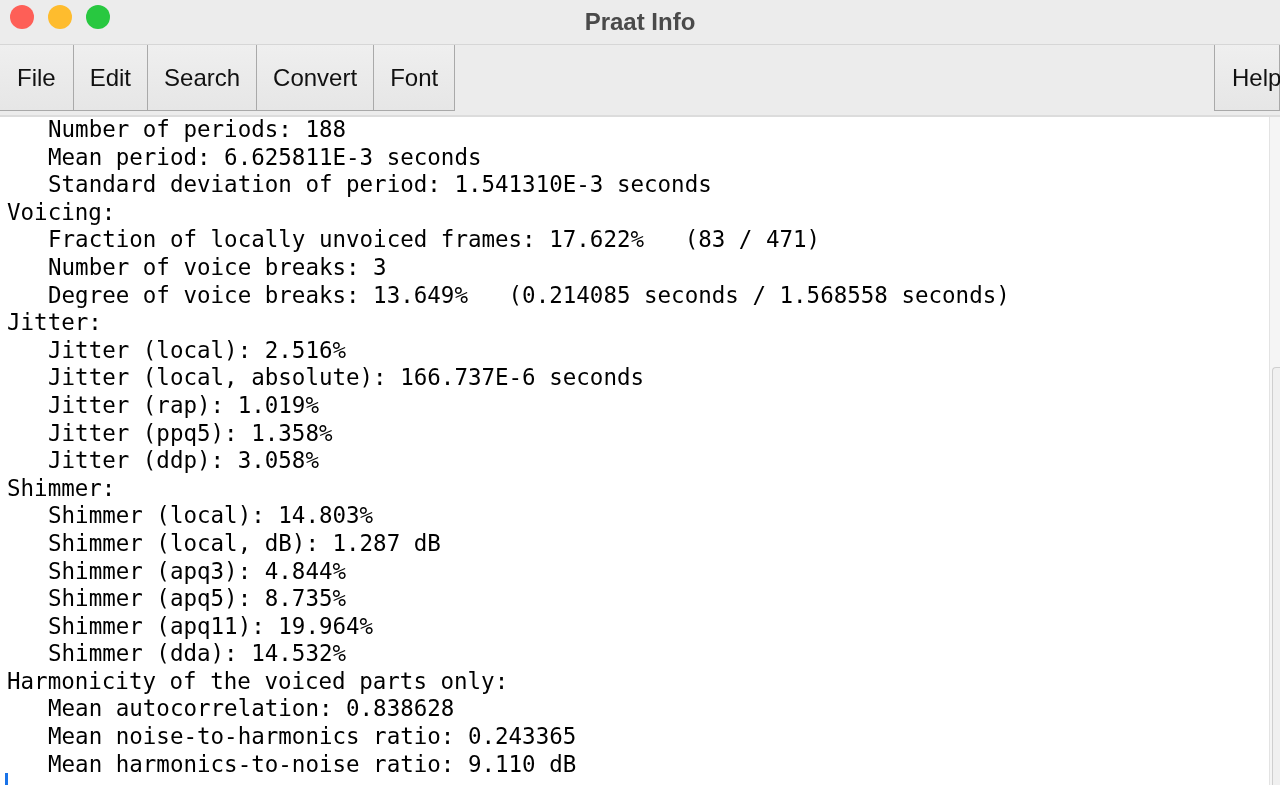 This screenshot has width=1280, height=785. I want to click on menu-button: Search, so click(203, 78).